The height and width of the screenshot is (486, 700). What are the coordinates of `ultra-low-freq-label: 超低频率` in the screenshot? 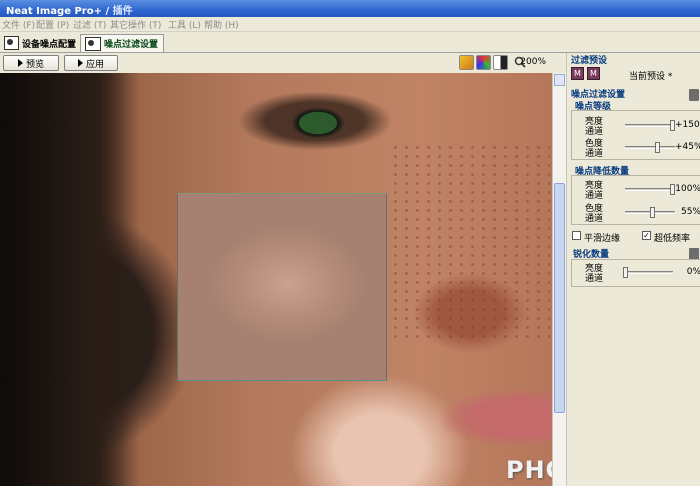 It's located at (672, 239).